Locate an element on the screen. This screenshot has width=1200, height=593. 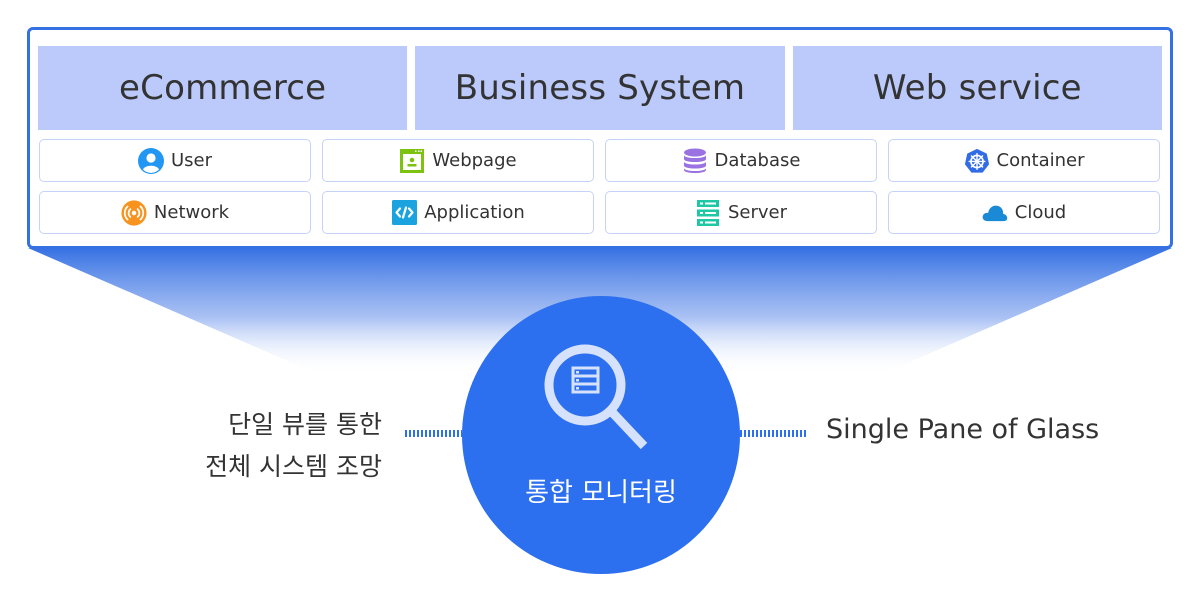
component-label: Network is located at coordinates (191, 212).